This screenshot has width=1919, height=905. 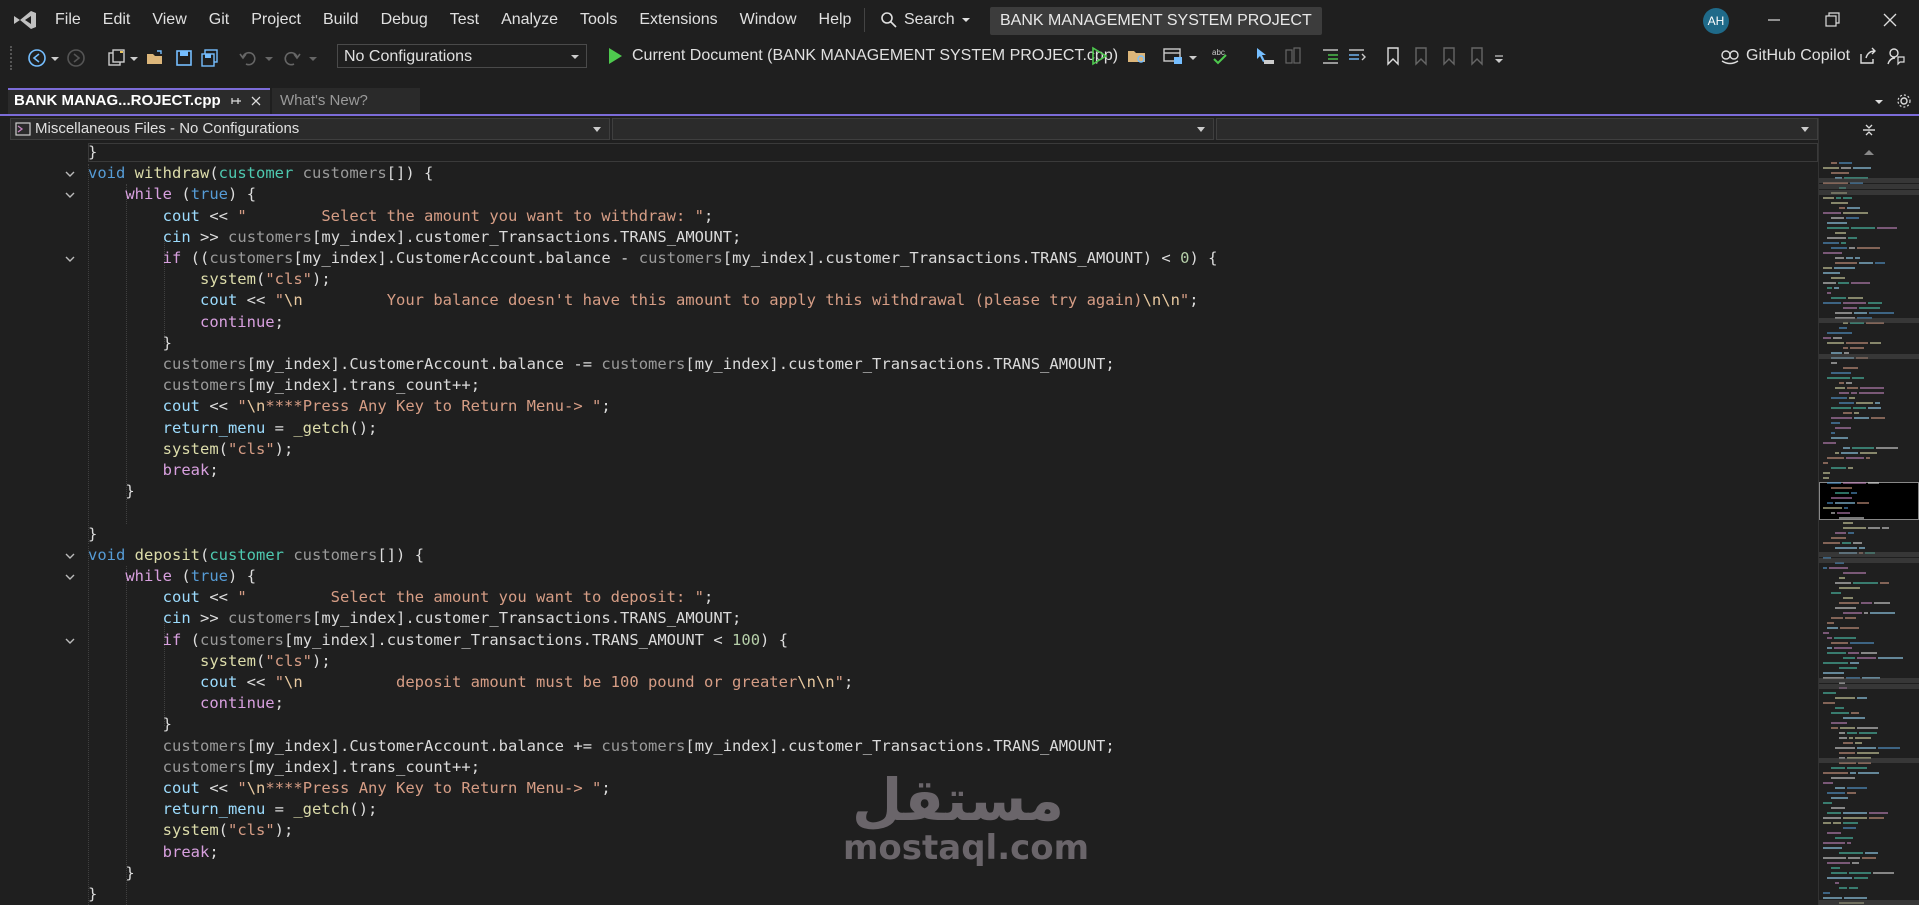 What do you see at coordinates (68, 20) in the screenshot?
I see `menu-file: File` at bounding box center [68, 20].